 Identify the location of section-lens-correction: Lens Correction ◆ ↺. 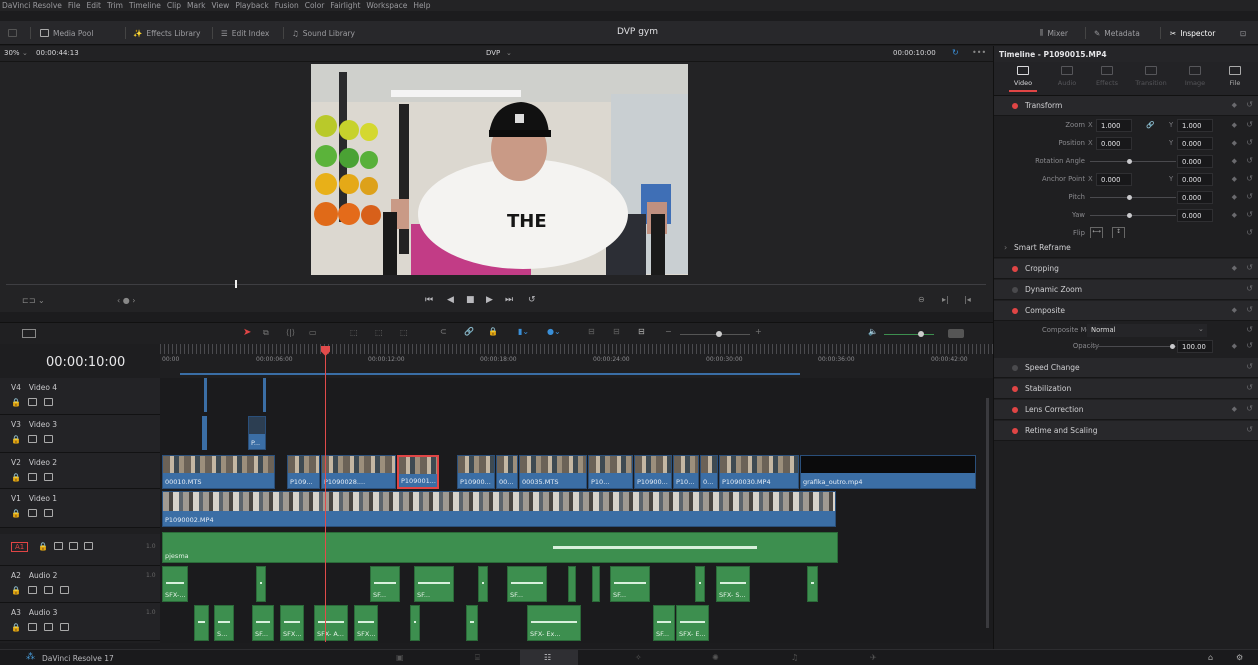
(1126, 410).